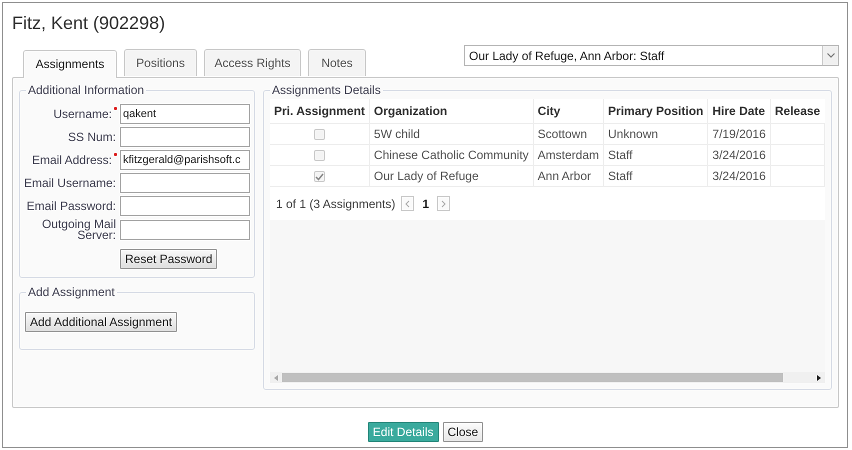  I want to click on next-page-button, so click(443, 203).